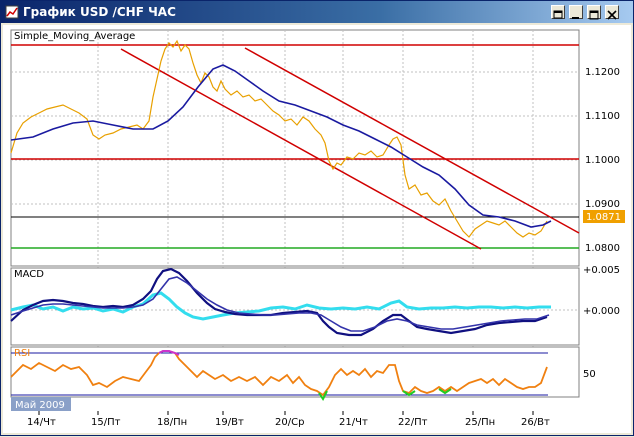 The width and height of the screenshot is (634, 437). I want to click on current-price-value: 1.0871, so click(603, 217).